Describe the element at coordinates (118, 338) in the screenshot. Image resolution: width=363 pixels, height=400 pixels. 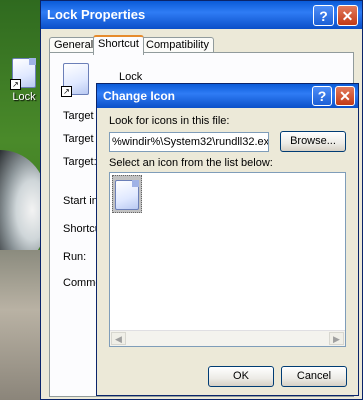
I see `scroll-left-icon: ◀` at that location.